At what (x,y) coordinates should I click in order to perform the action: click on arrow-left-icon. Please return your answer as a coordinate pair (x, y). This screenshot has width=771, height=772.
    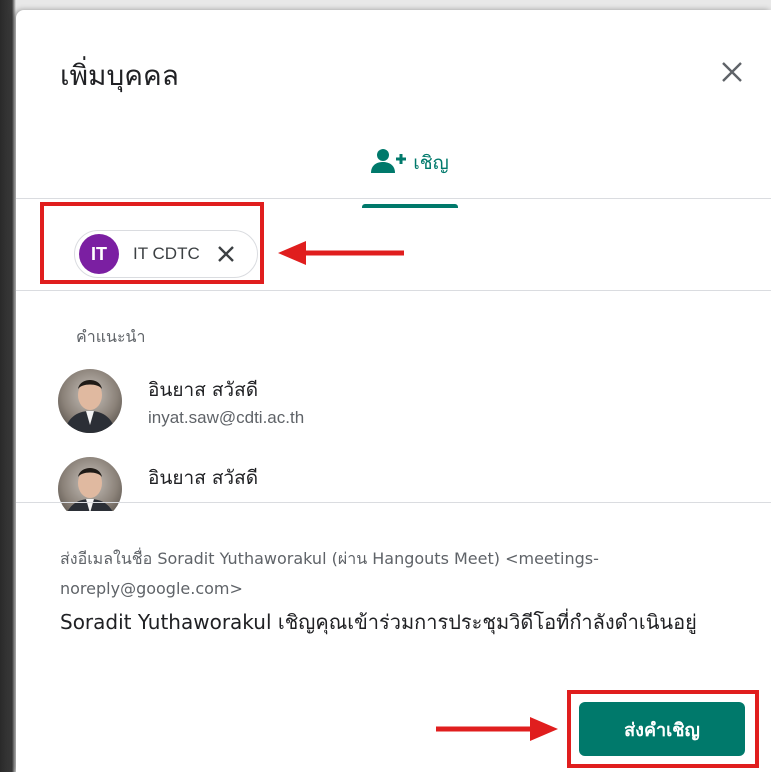
    Looking at the image, I should click on (341, 253).